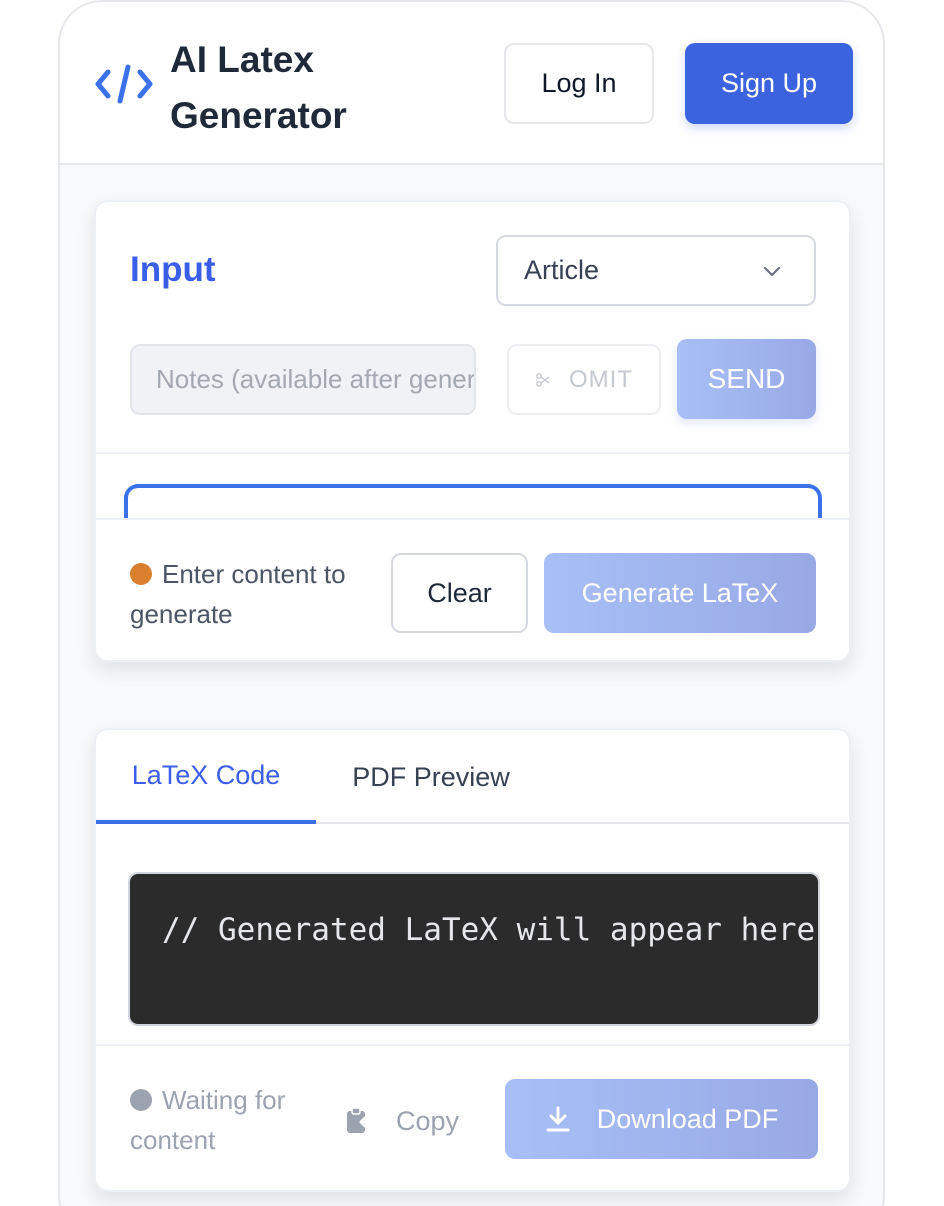 The width and height of the screenshot is (944, 1206). I want to click on omit-button: OMIT, so click(584, 379).